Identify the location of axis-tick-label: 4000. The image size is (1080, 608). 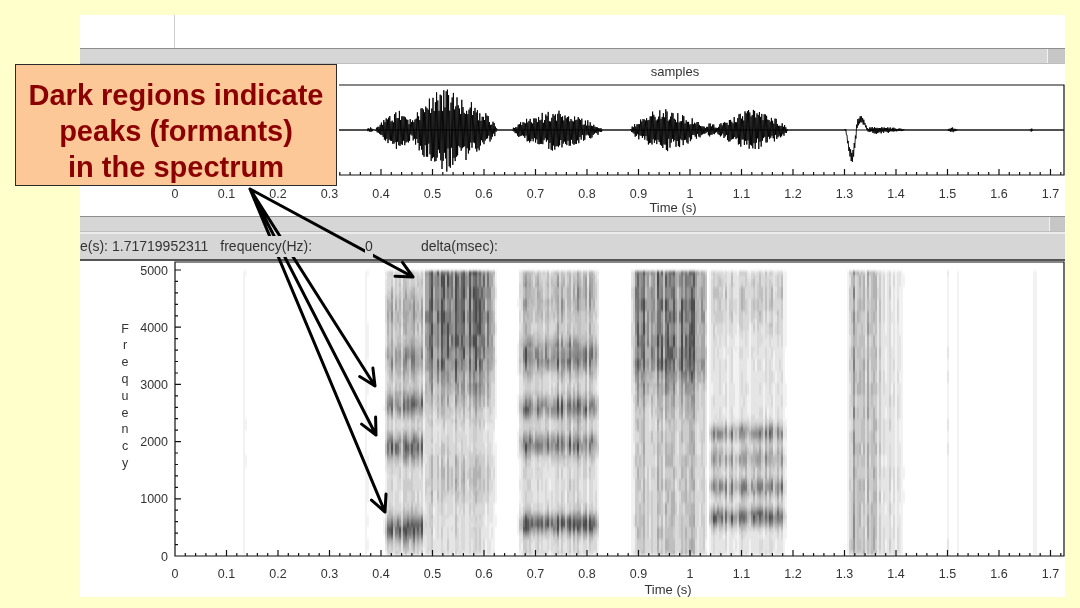
(154, 327).